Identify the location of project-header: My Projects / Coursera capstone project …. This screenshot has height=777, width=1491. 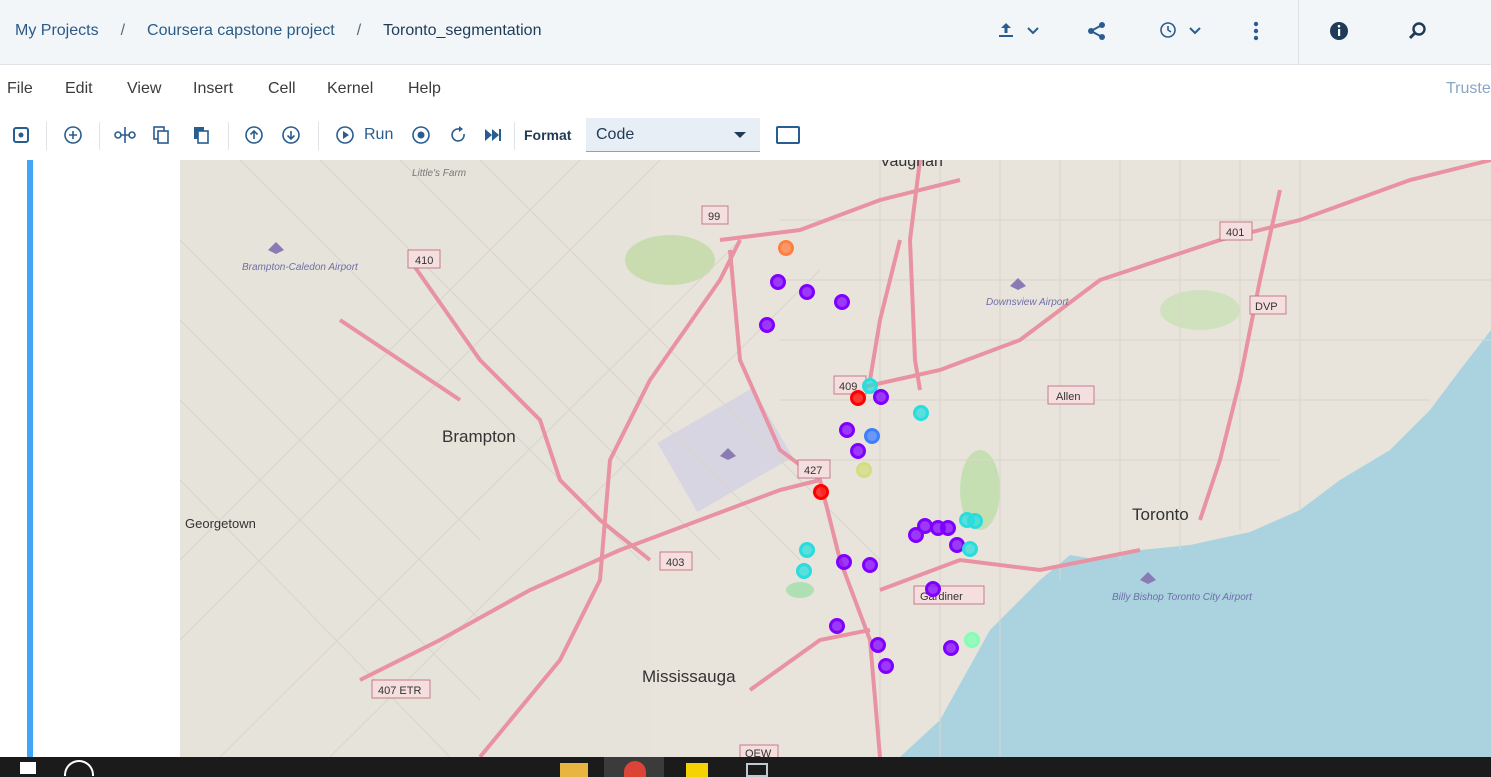
(745, 32).